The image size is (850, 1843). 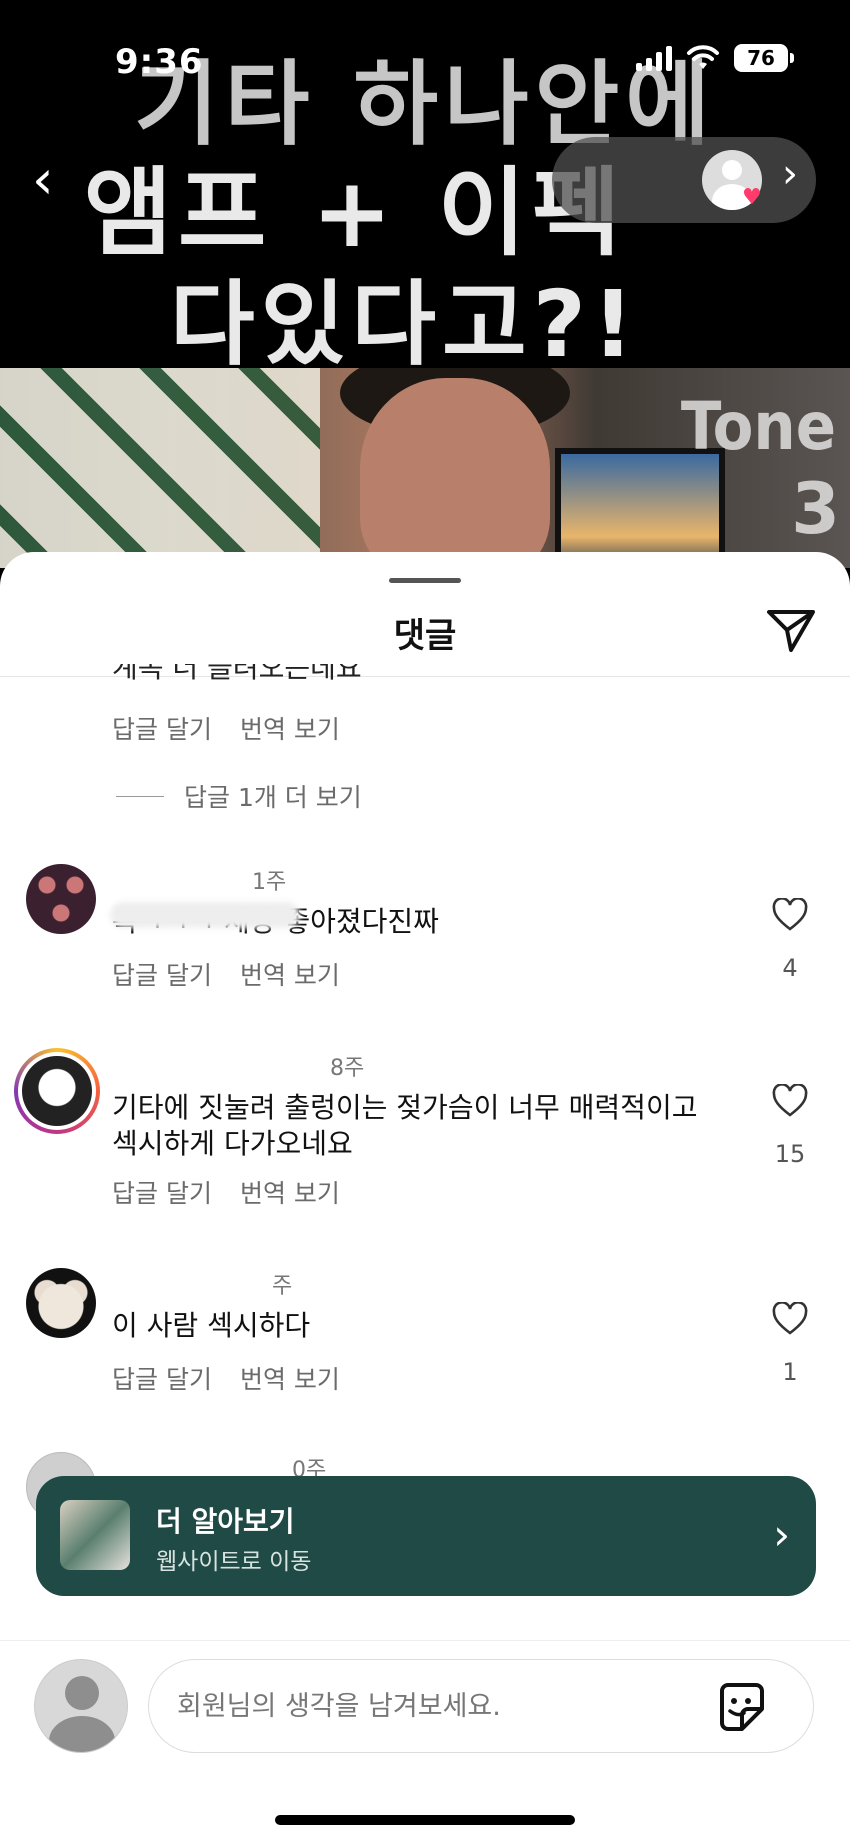 What do you see at coordinates (752, 197) in the screenshot?
I see `heart-icon: ♥` at bounding box center [752, 197].